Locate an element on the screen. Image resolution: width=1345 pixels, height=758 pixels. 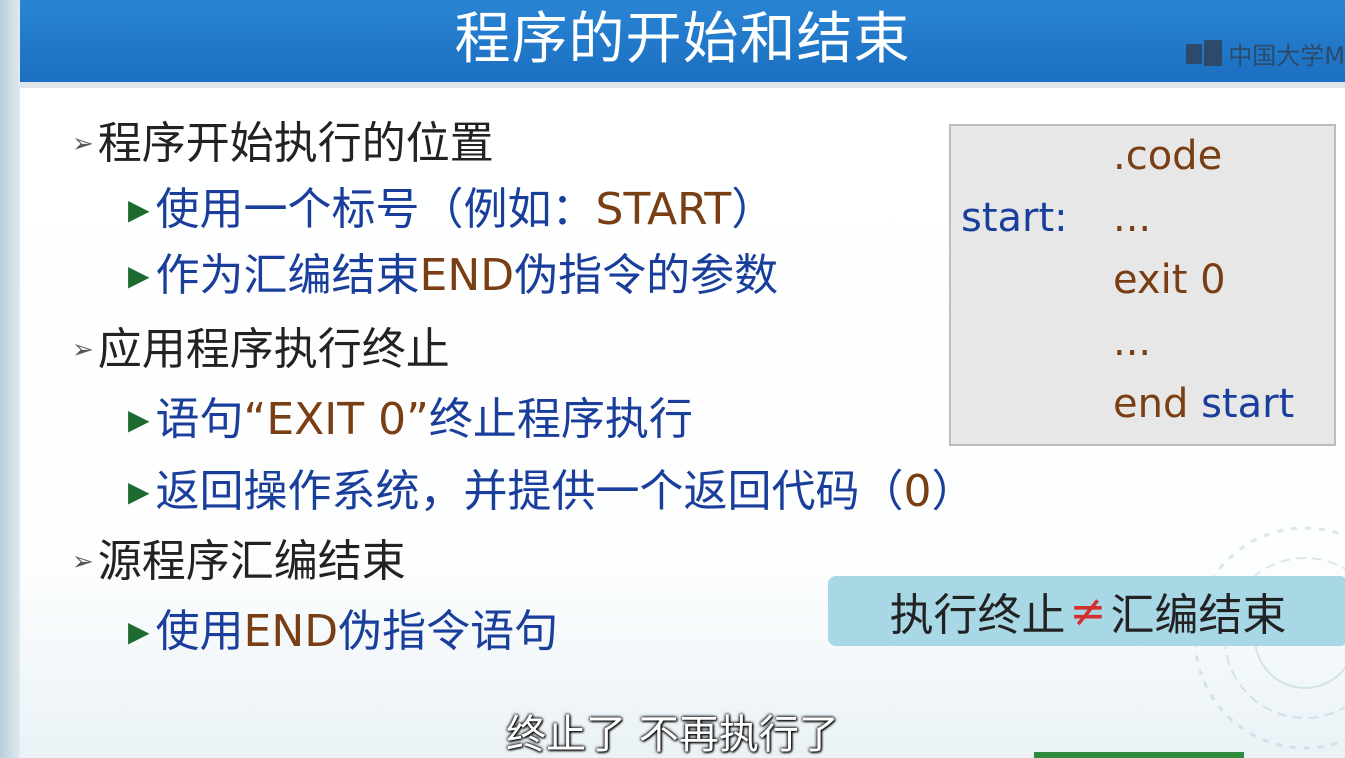
slide-header: 程序的开始和结束 中国大学M is located at coordinates (682, 44).